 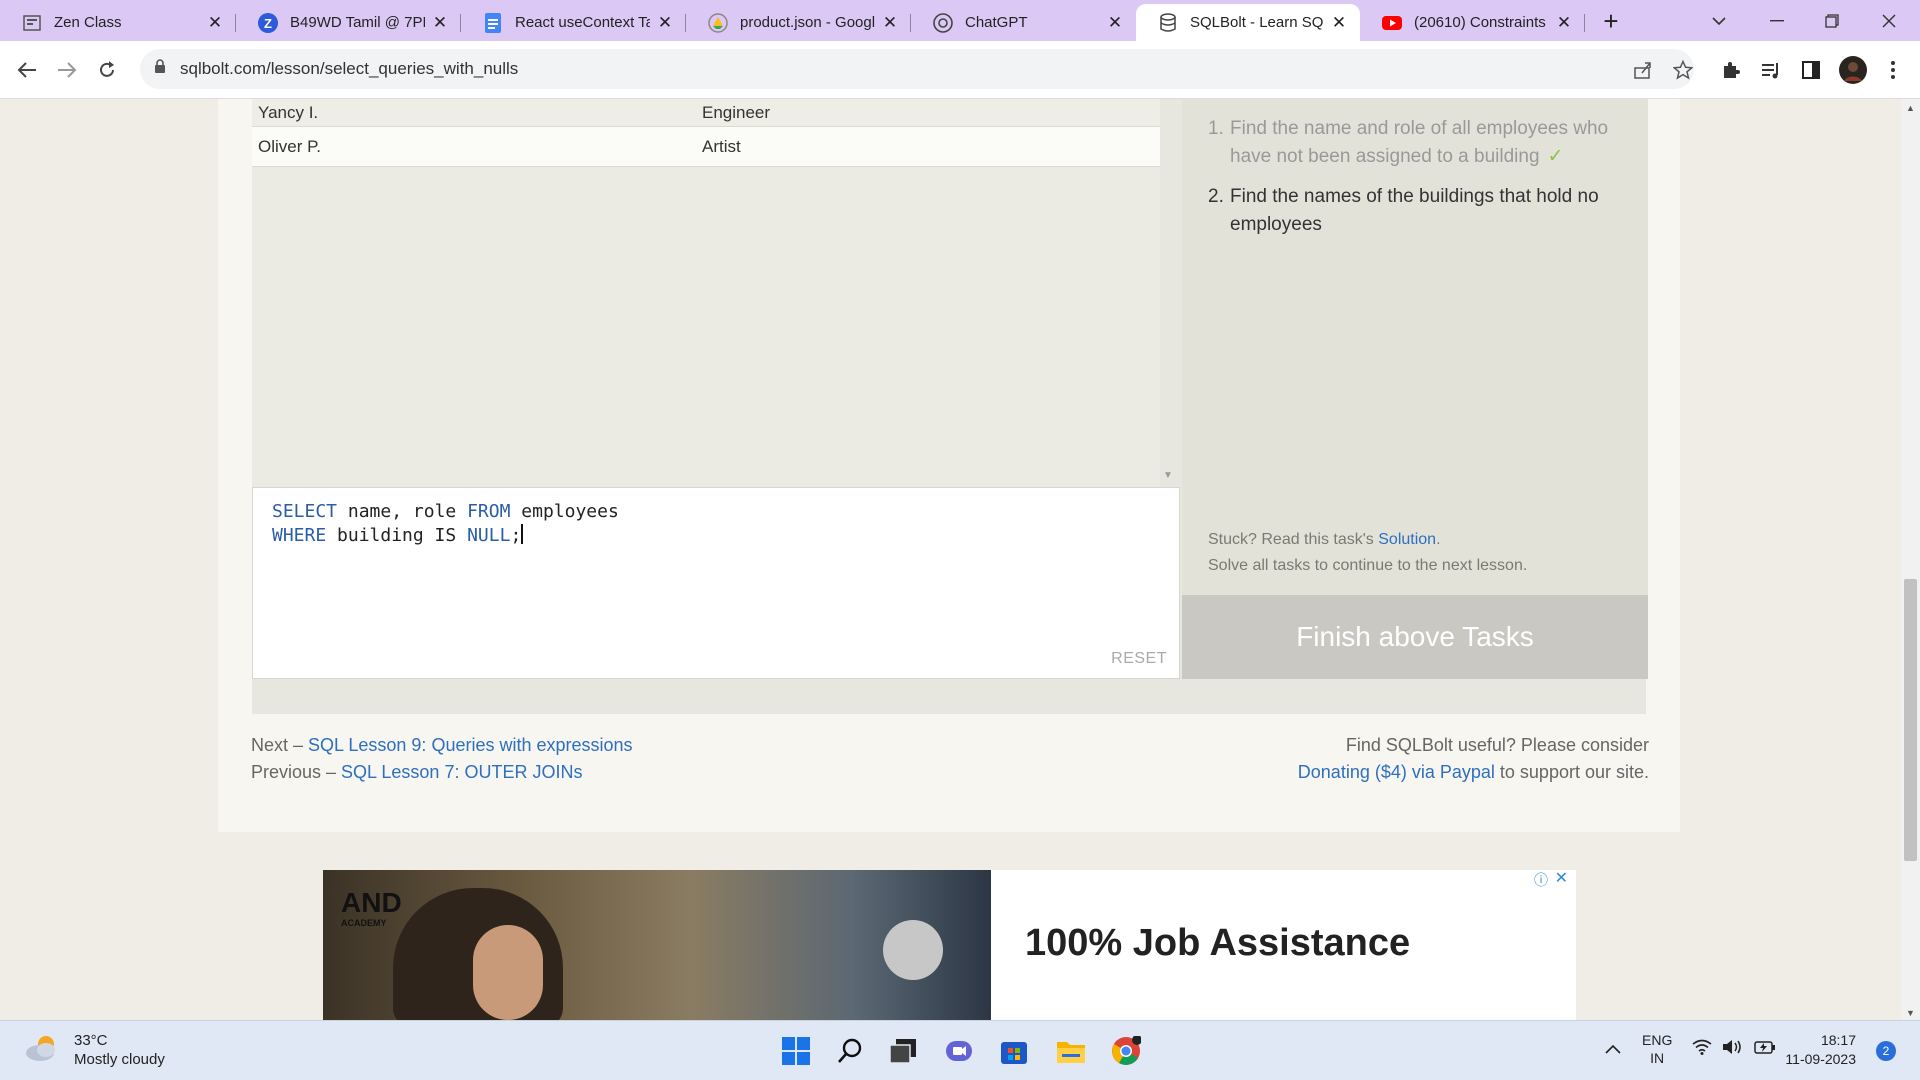 I want to click on minimize-icon, so click(x=1777, y=21).